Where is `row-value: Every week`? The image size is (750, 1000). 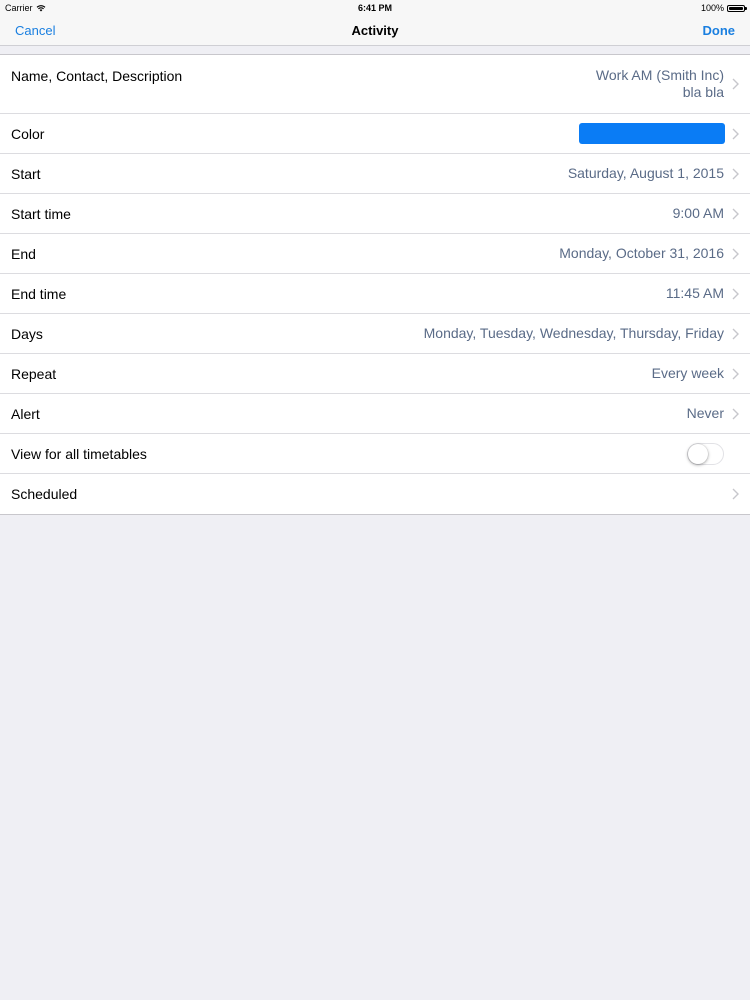 row-value: Every week is located at coordinates (687, 373).